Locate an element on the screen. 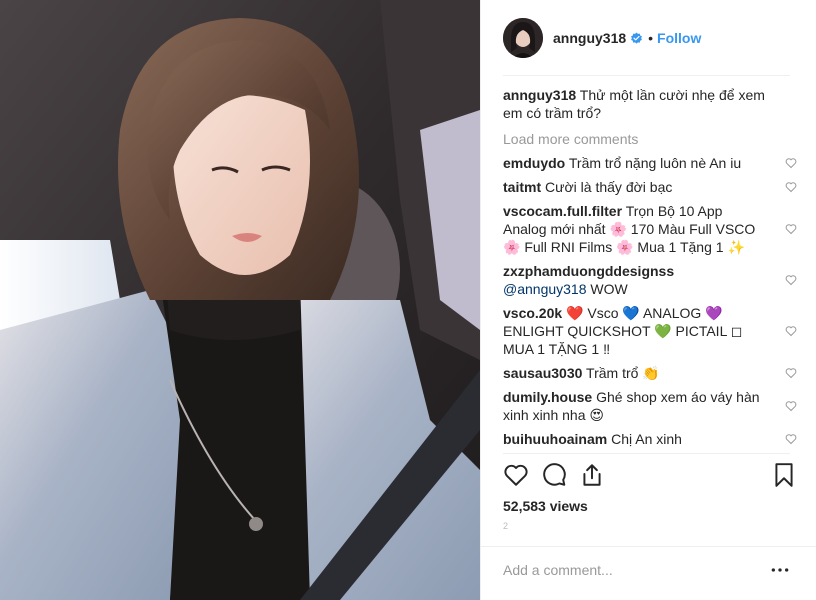 Image resolution: width=816 pixels, height=600 pixels. verified-badge-icon is located at coordinates (636, 38).